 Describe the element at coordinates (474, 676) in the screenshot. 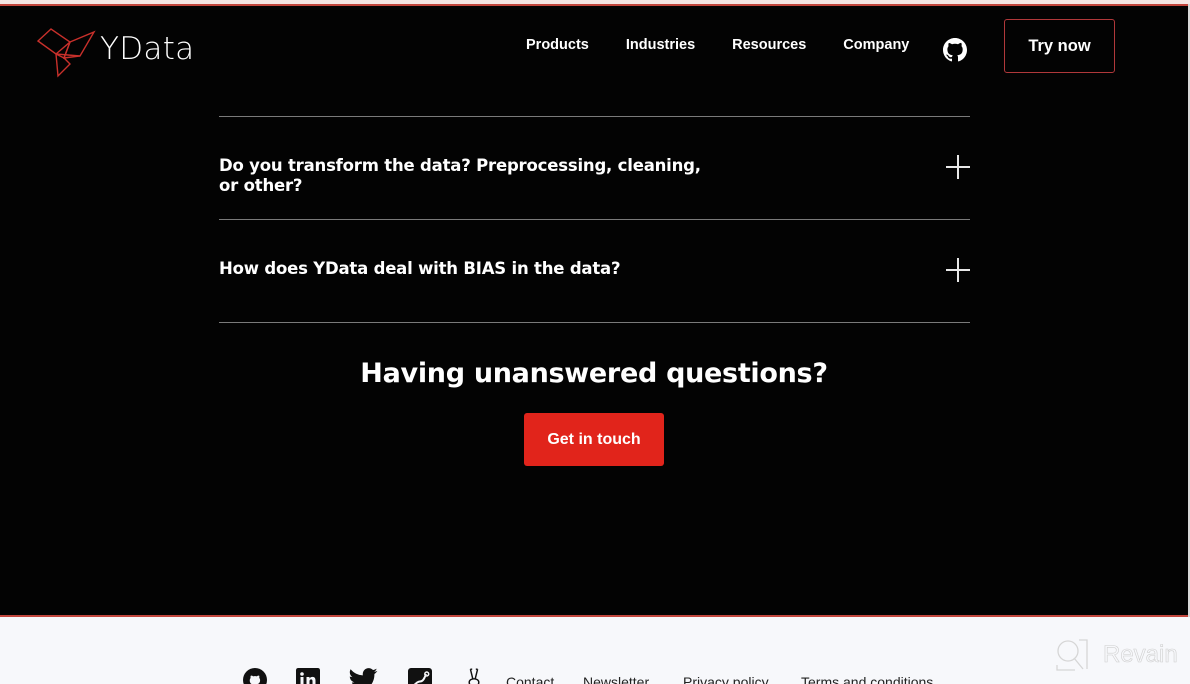

I see `rabbit-icon` at that location.